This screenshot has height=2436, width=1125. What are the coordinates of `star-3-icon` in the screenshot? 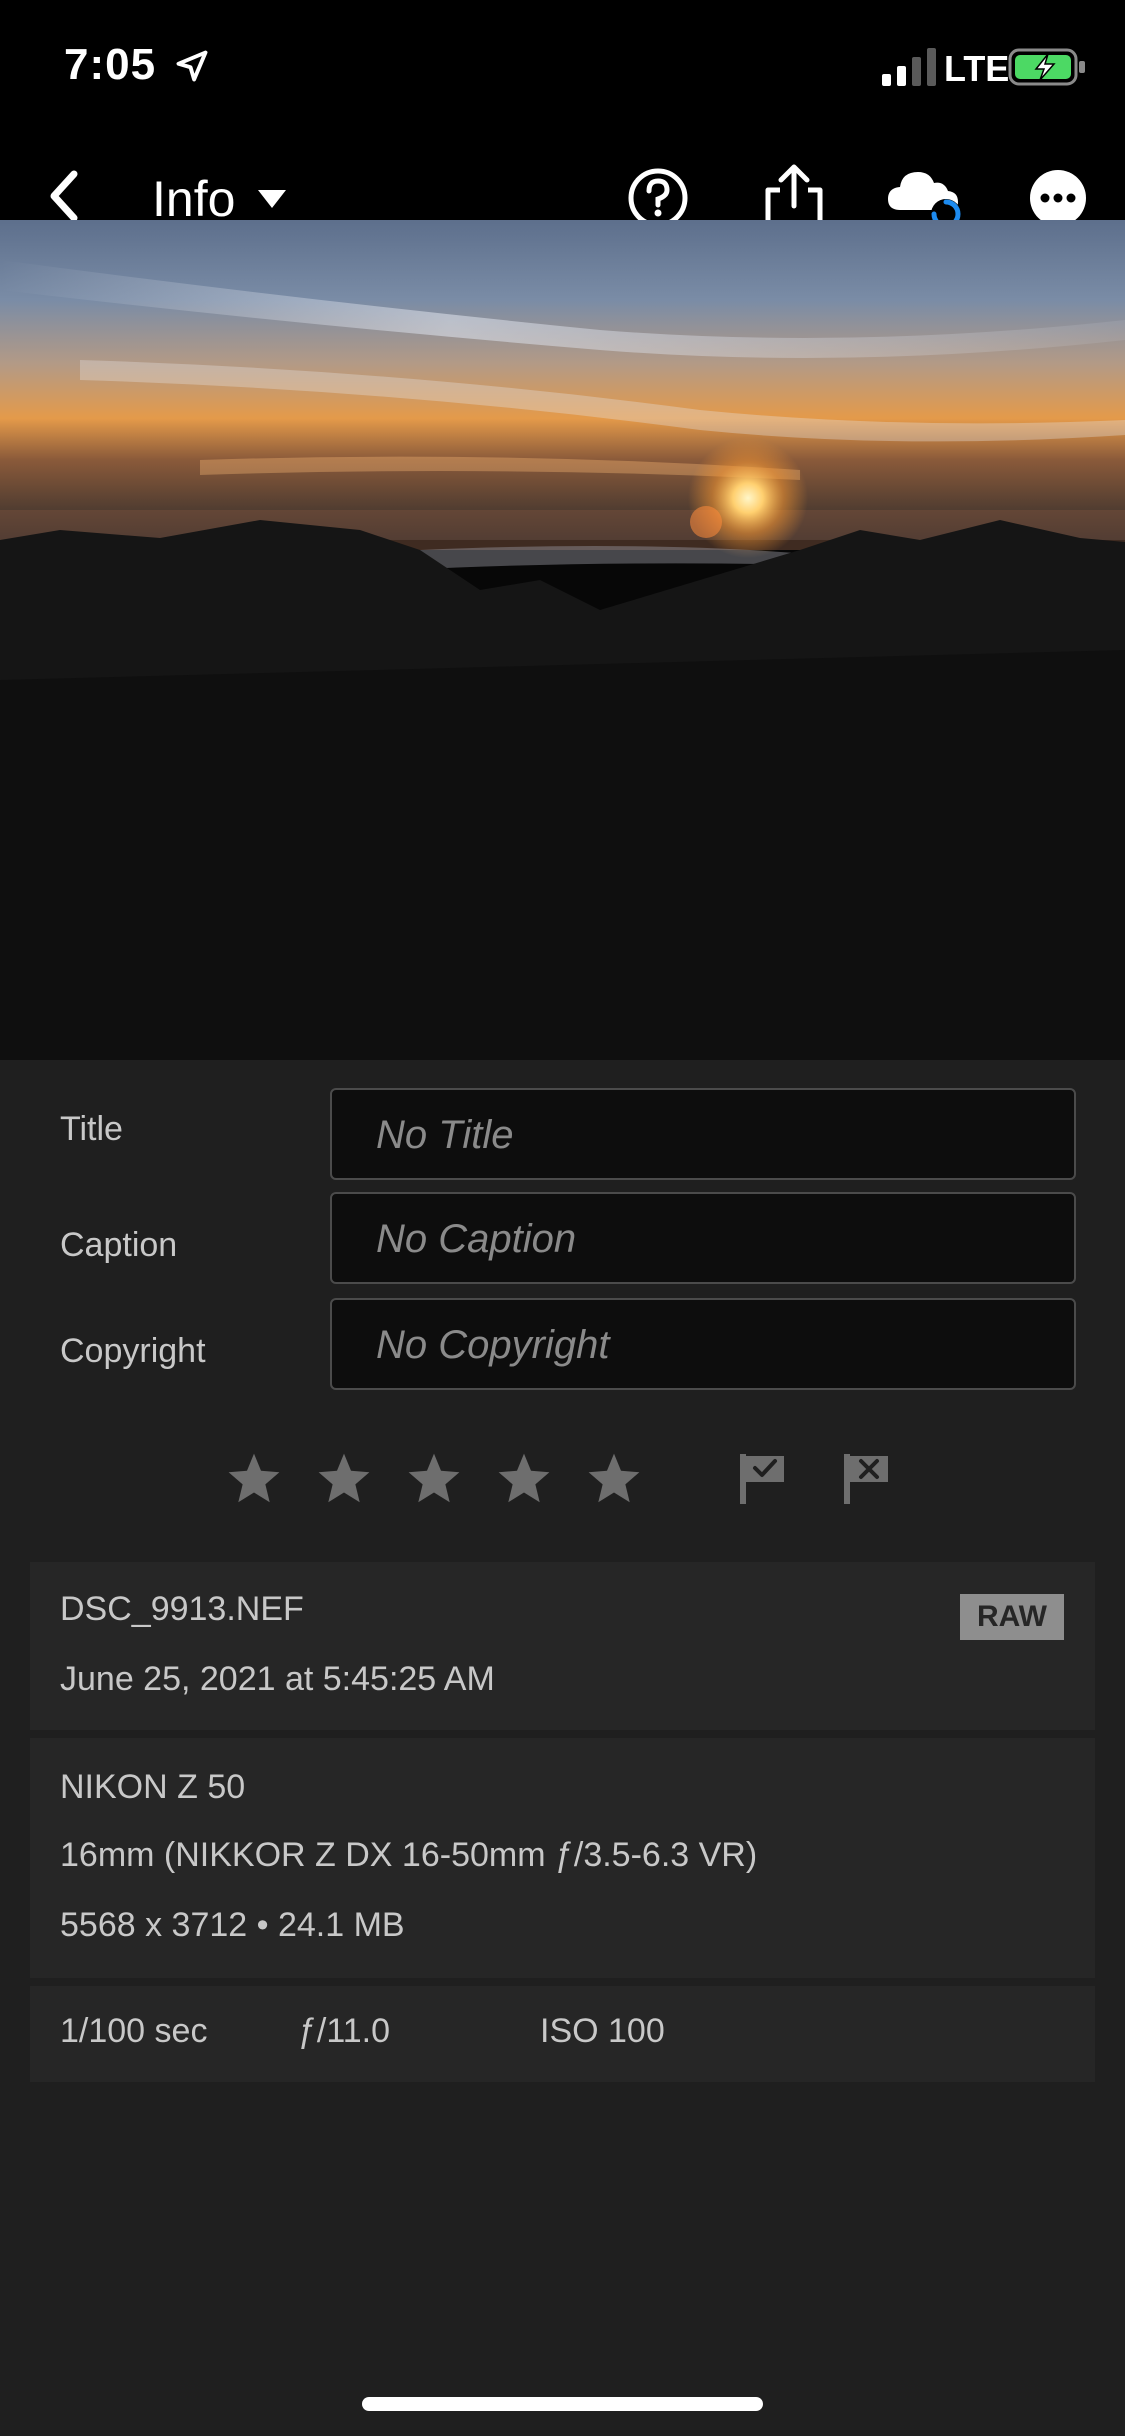 It's located at (434, 1479).